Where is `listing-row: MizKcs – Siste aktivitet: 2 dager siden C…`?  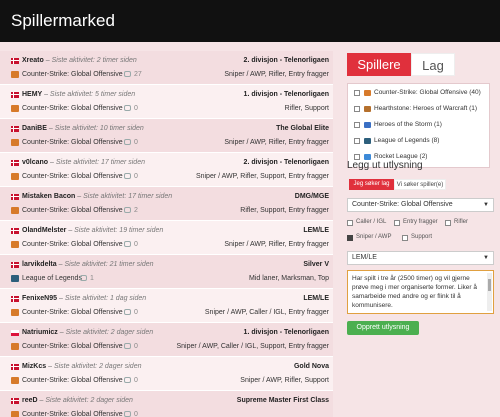
listing-row: MizKcs – Siste aktivitet: 2 dager siden C… is located at coordinates (166, 374).